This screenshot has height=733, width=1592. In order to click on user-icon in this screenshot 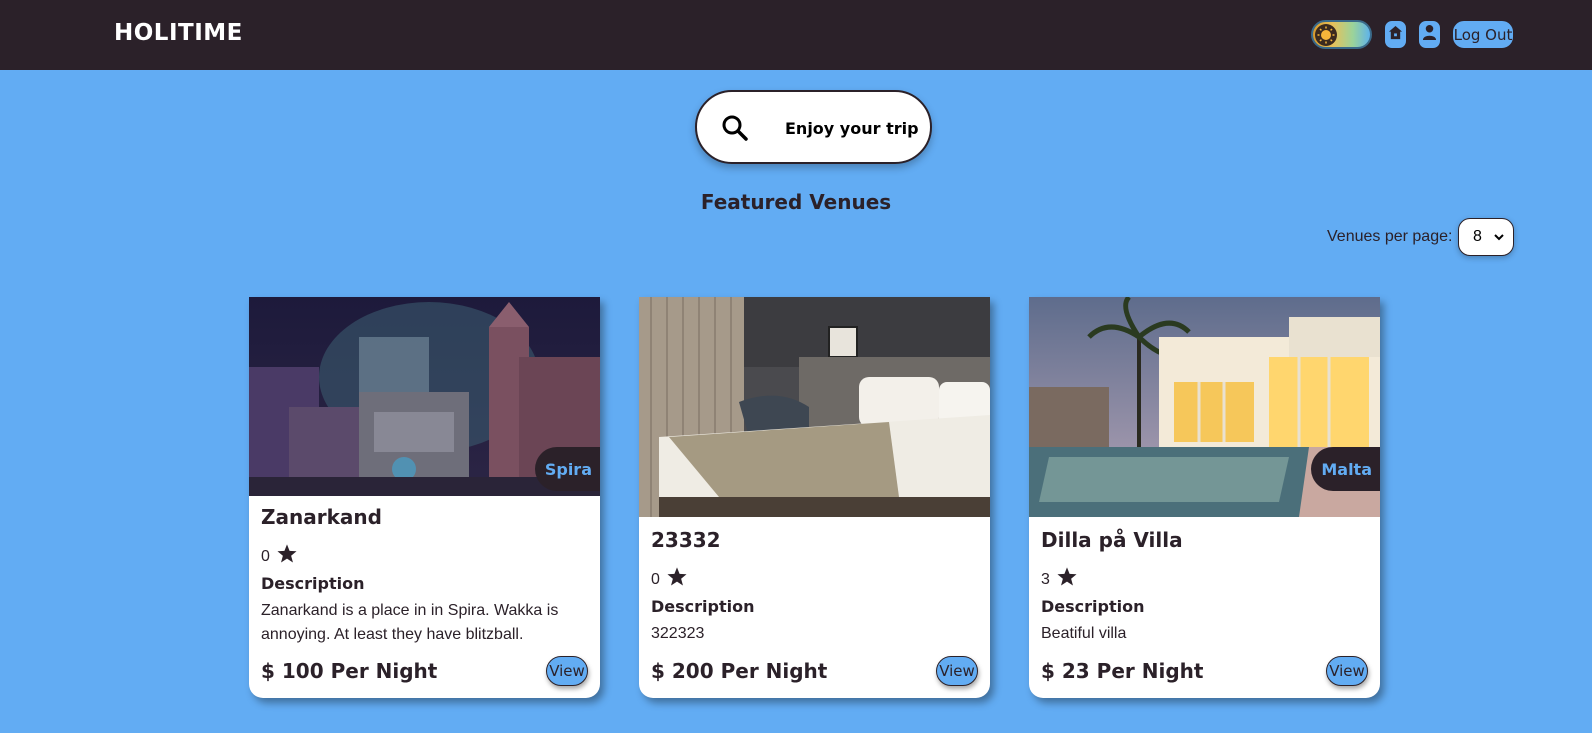, I will do `click(1429, 35)`.